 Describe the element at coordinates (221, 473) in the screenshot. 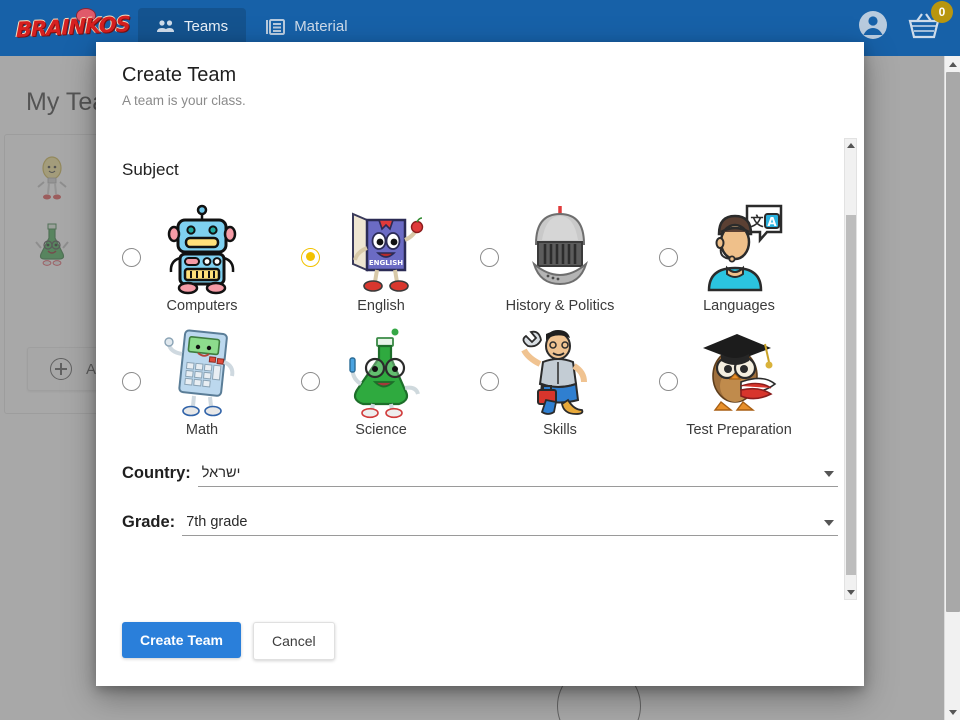

I see `country-value: ישראל` at that location.